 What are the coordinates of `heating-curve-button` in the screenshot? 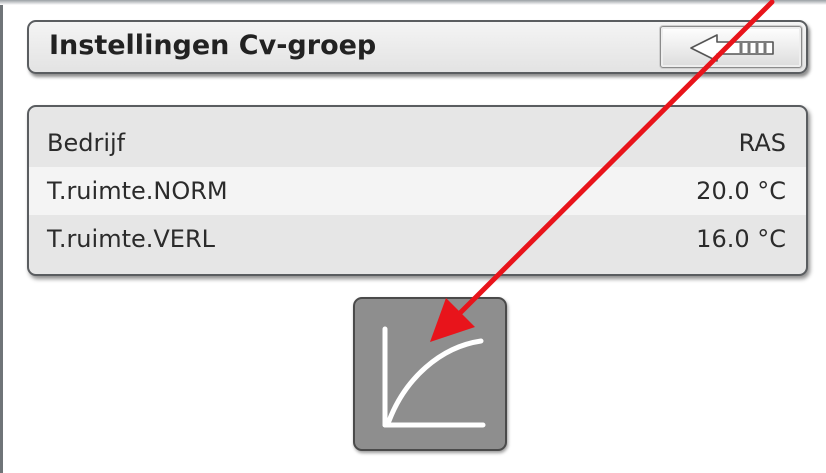 It's located at (430, 374).